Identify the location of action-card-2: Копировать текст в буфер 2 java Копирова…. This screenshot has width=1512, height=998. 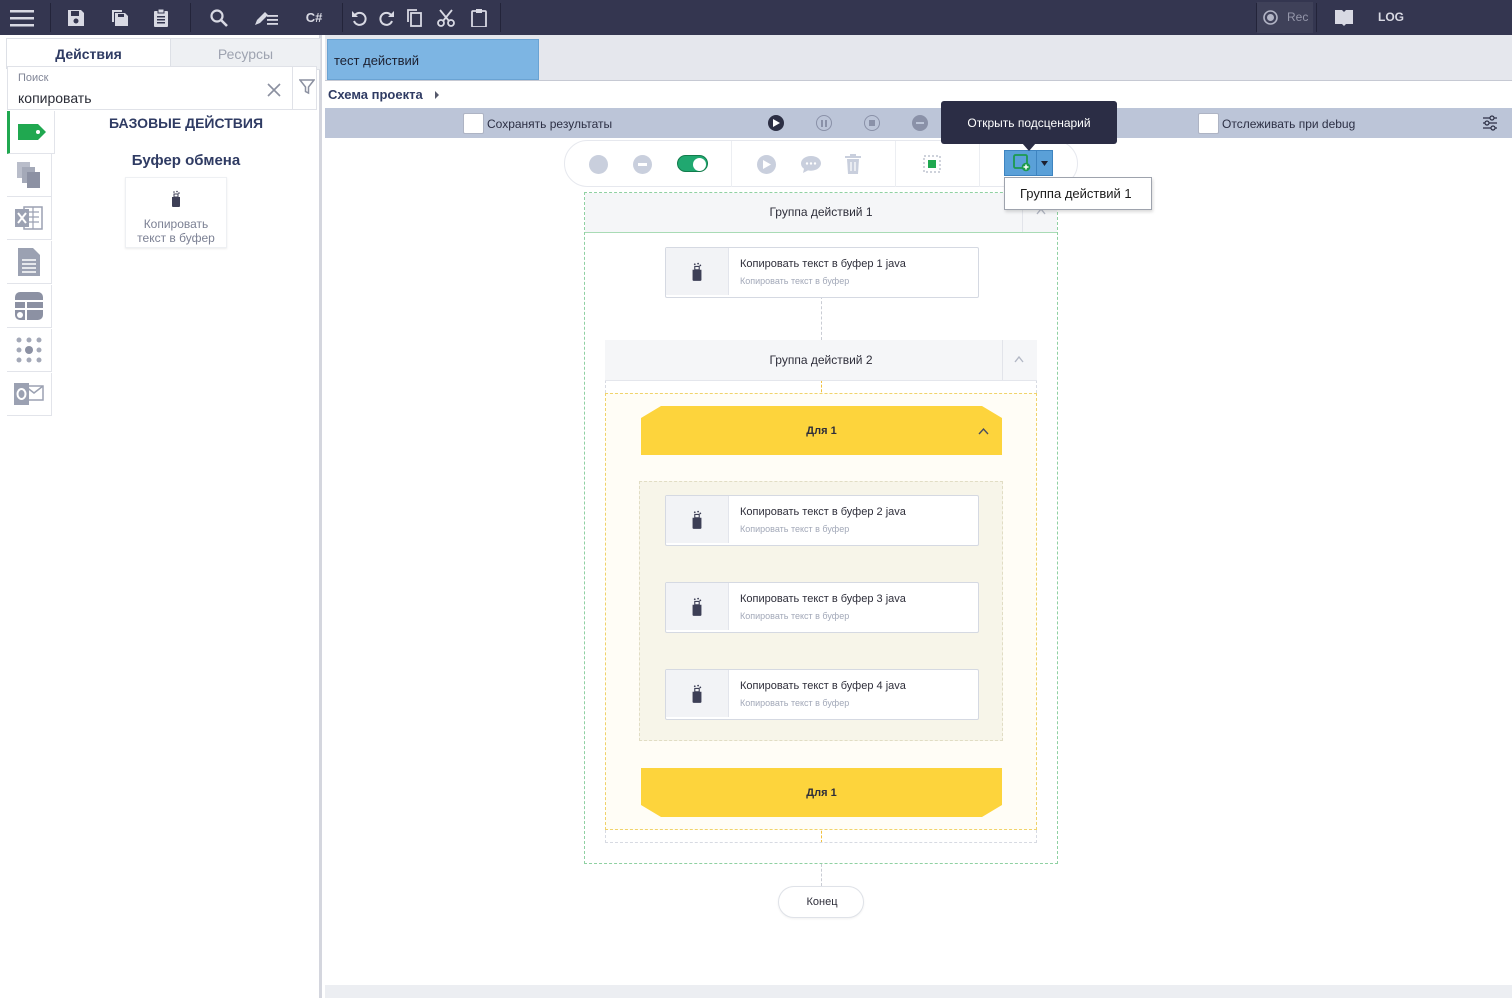
(822, 520).